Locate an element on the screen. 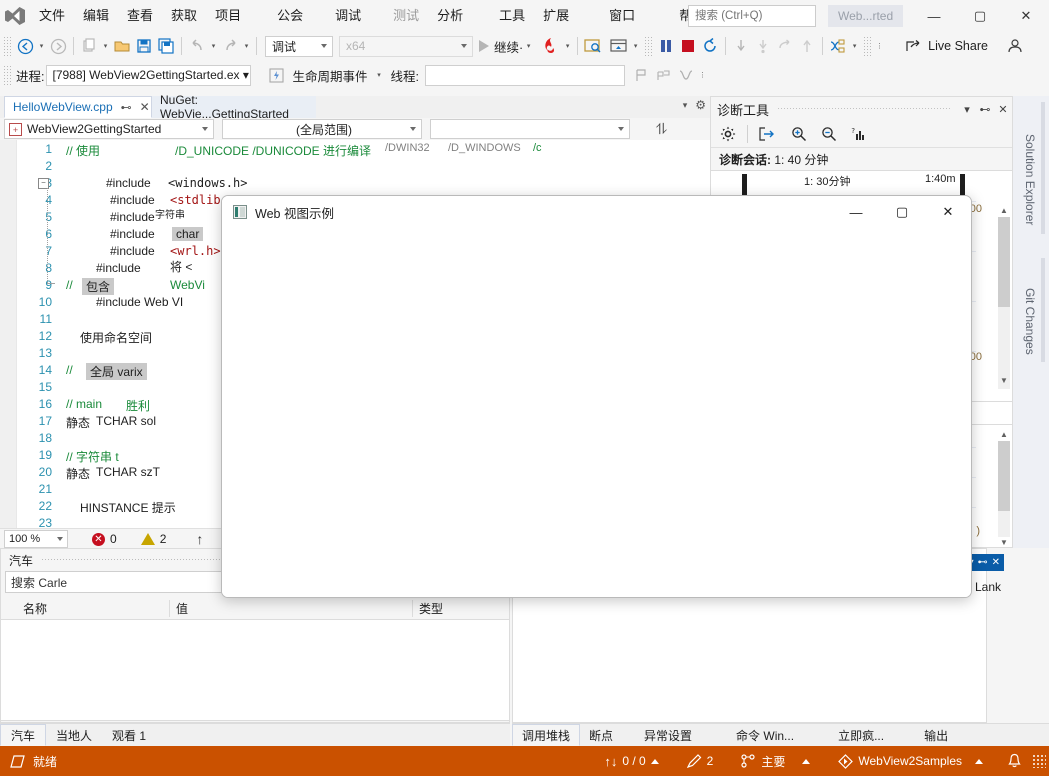  tab-exception-settings: 异常设置 is located at coordinates (668, 735).